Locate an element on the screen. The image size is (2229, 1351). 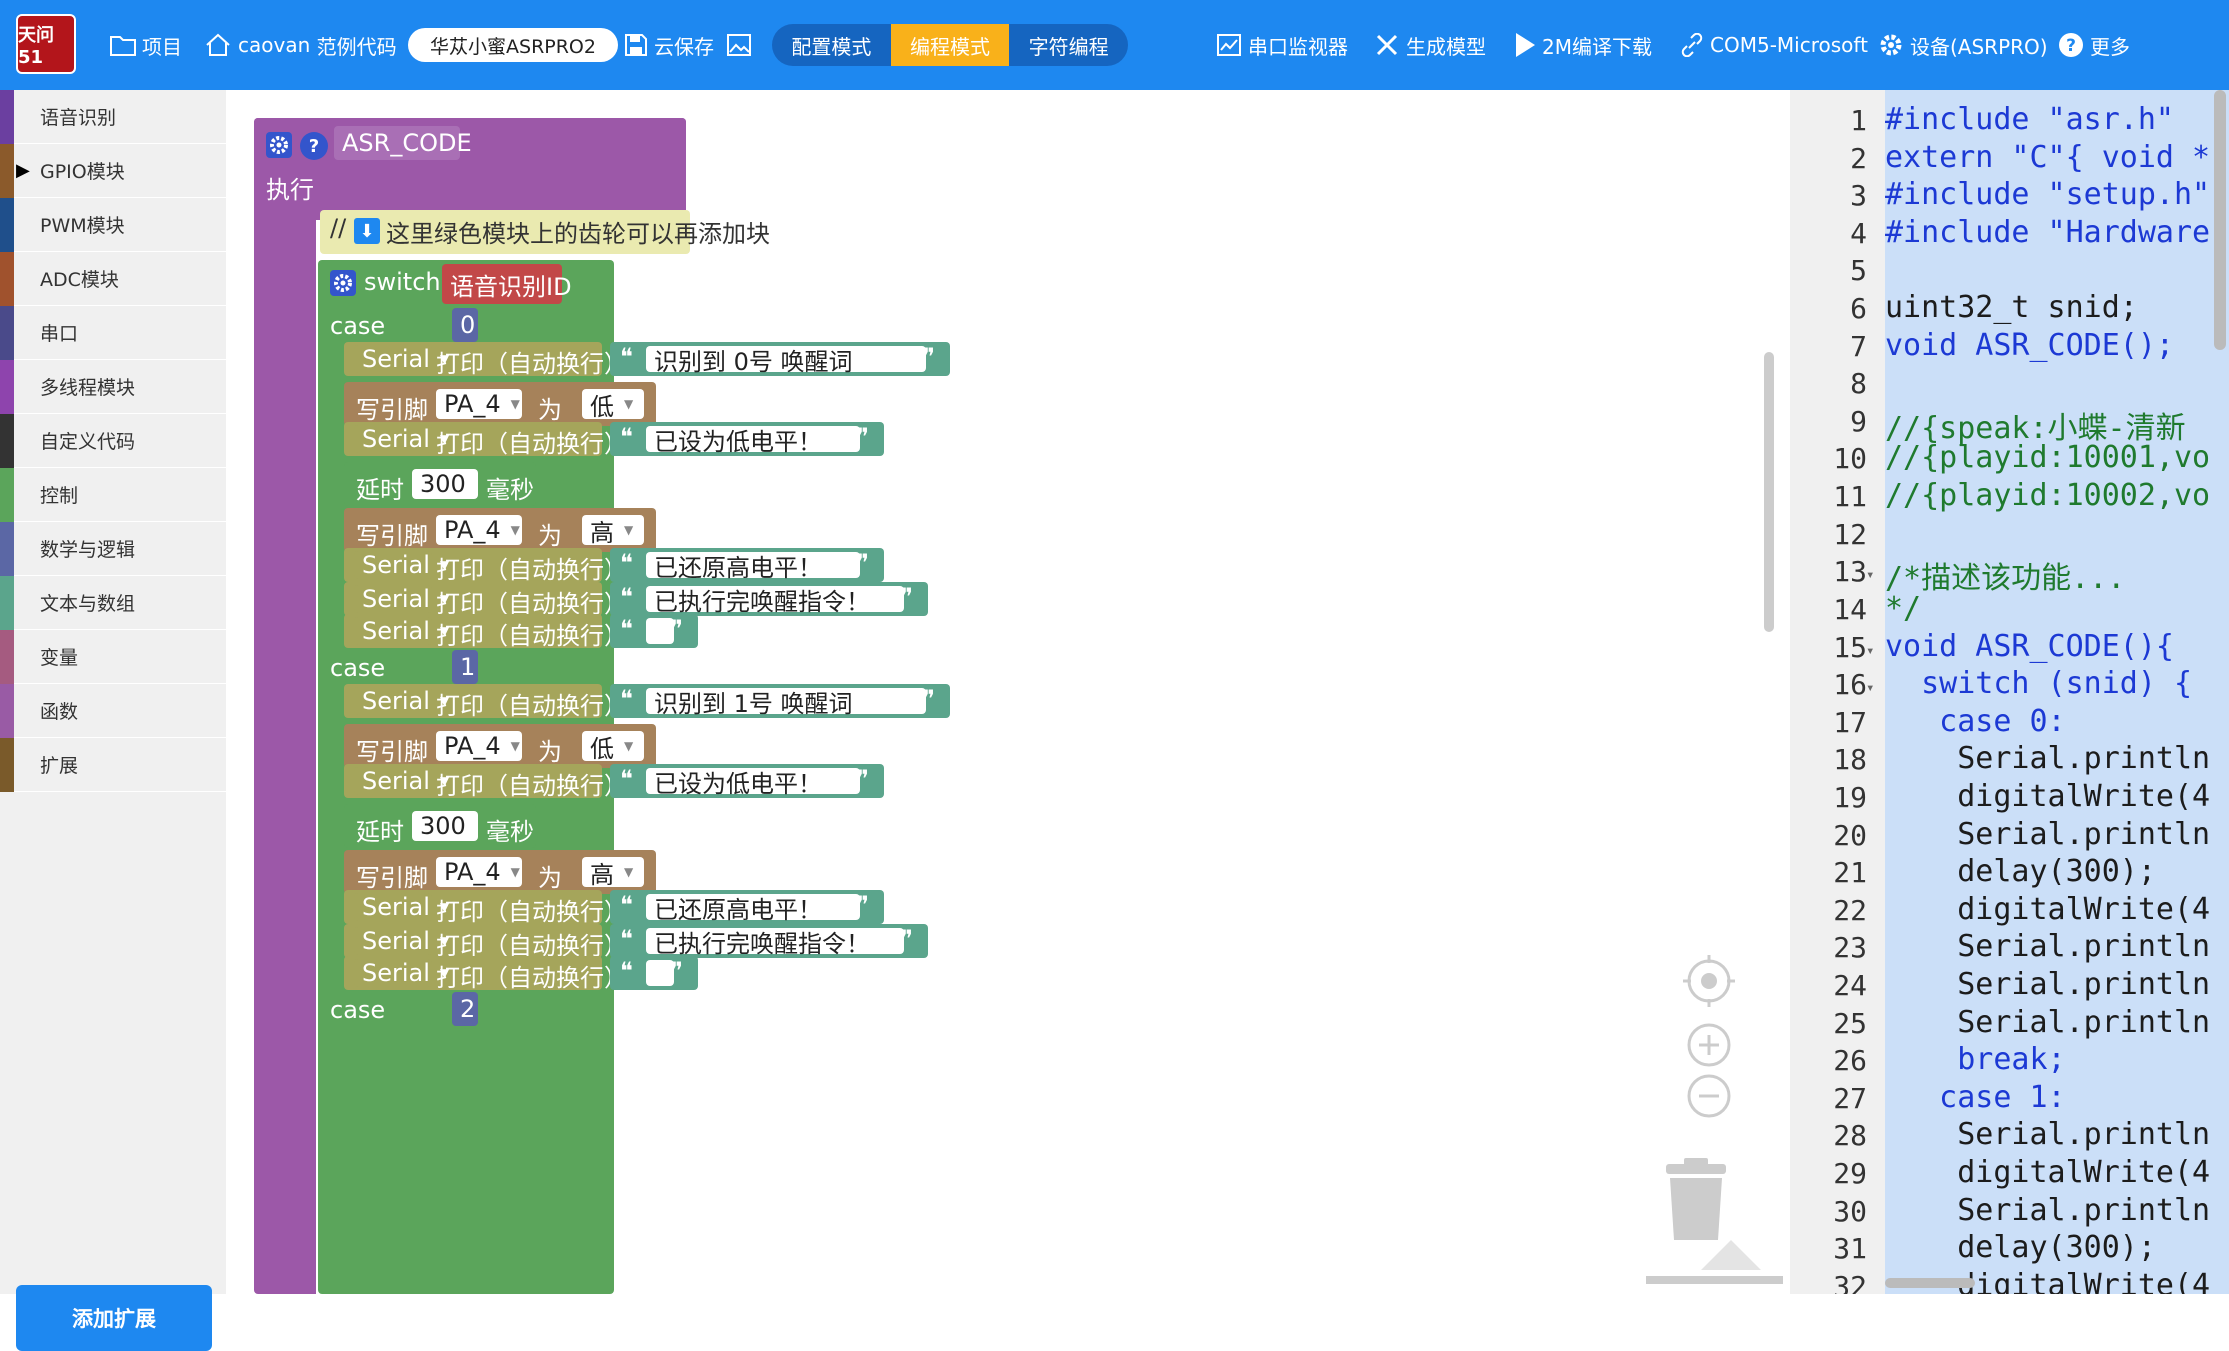
case-value-field-text: 2 is located at coordinates (468, 1009).